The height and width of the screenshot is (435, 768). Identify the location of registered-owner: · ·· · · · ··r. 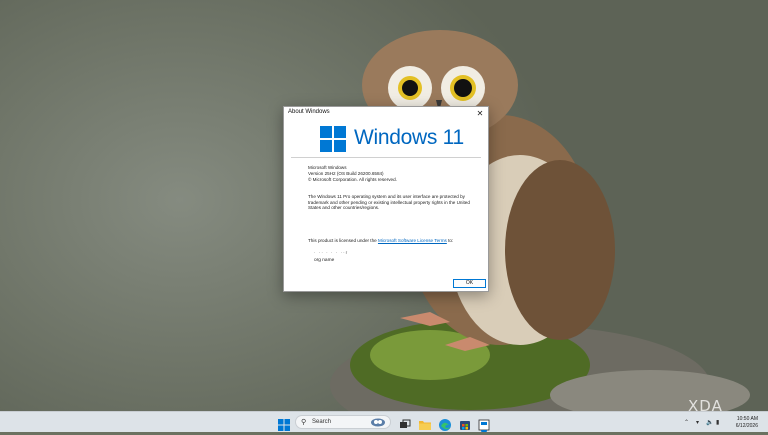
(331, 252).